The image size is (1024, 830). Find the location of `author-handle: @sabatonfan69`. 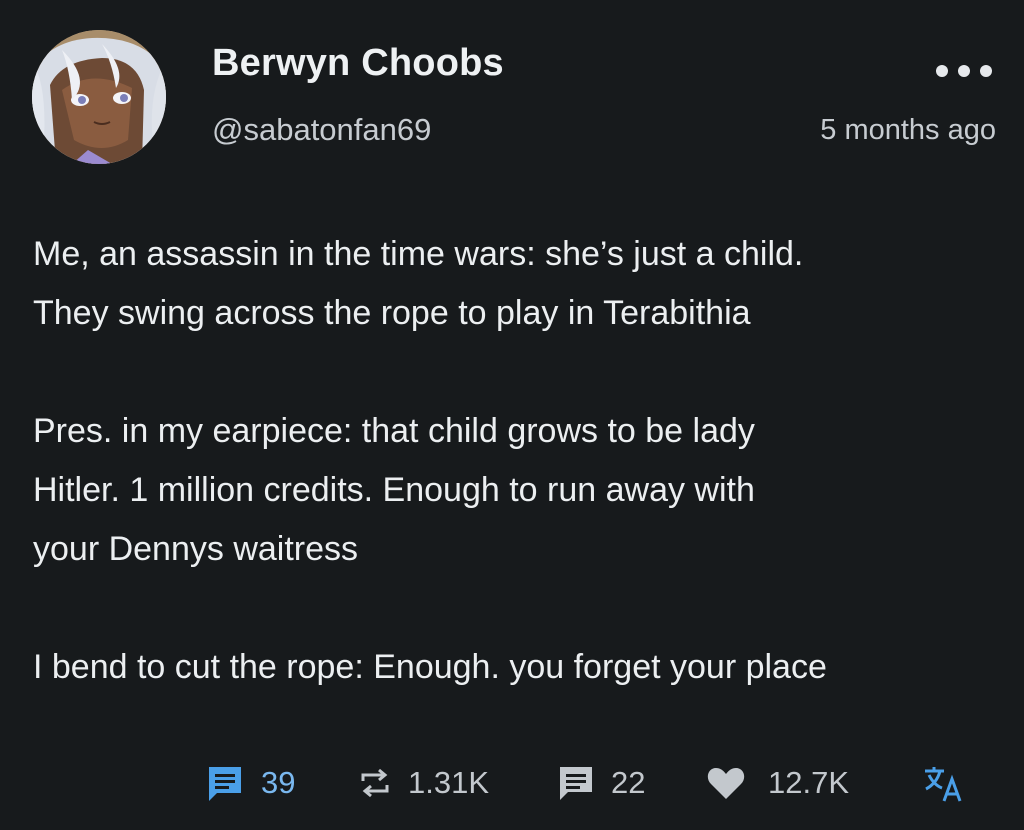

author-handle: @sabatonfan69 is located at coordinates (321, 130).